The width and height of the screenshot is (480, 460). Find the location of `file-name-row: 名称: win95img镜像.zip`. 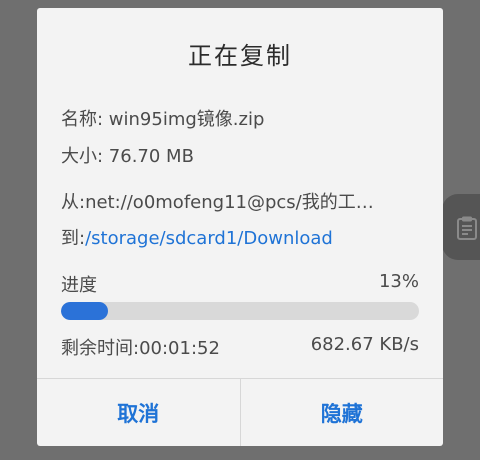

file-name-row: 名称: win95img镜像.zip is located at coordinates (162, 118).